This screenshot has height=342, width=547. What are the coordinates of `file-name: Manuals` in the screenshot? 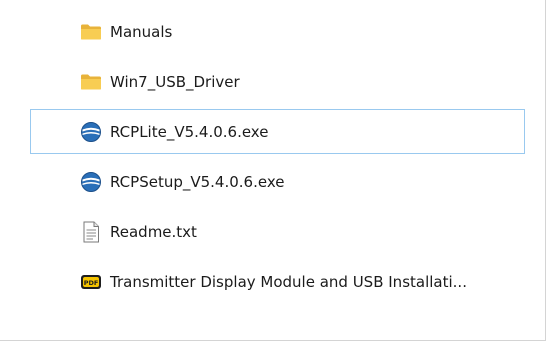 It's located at (141, 31).